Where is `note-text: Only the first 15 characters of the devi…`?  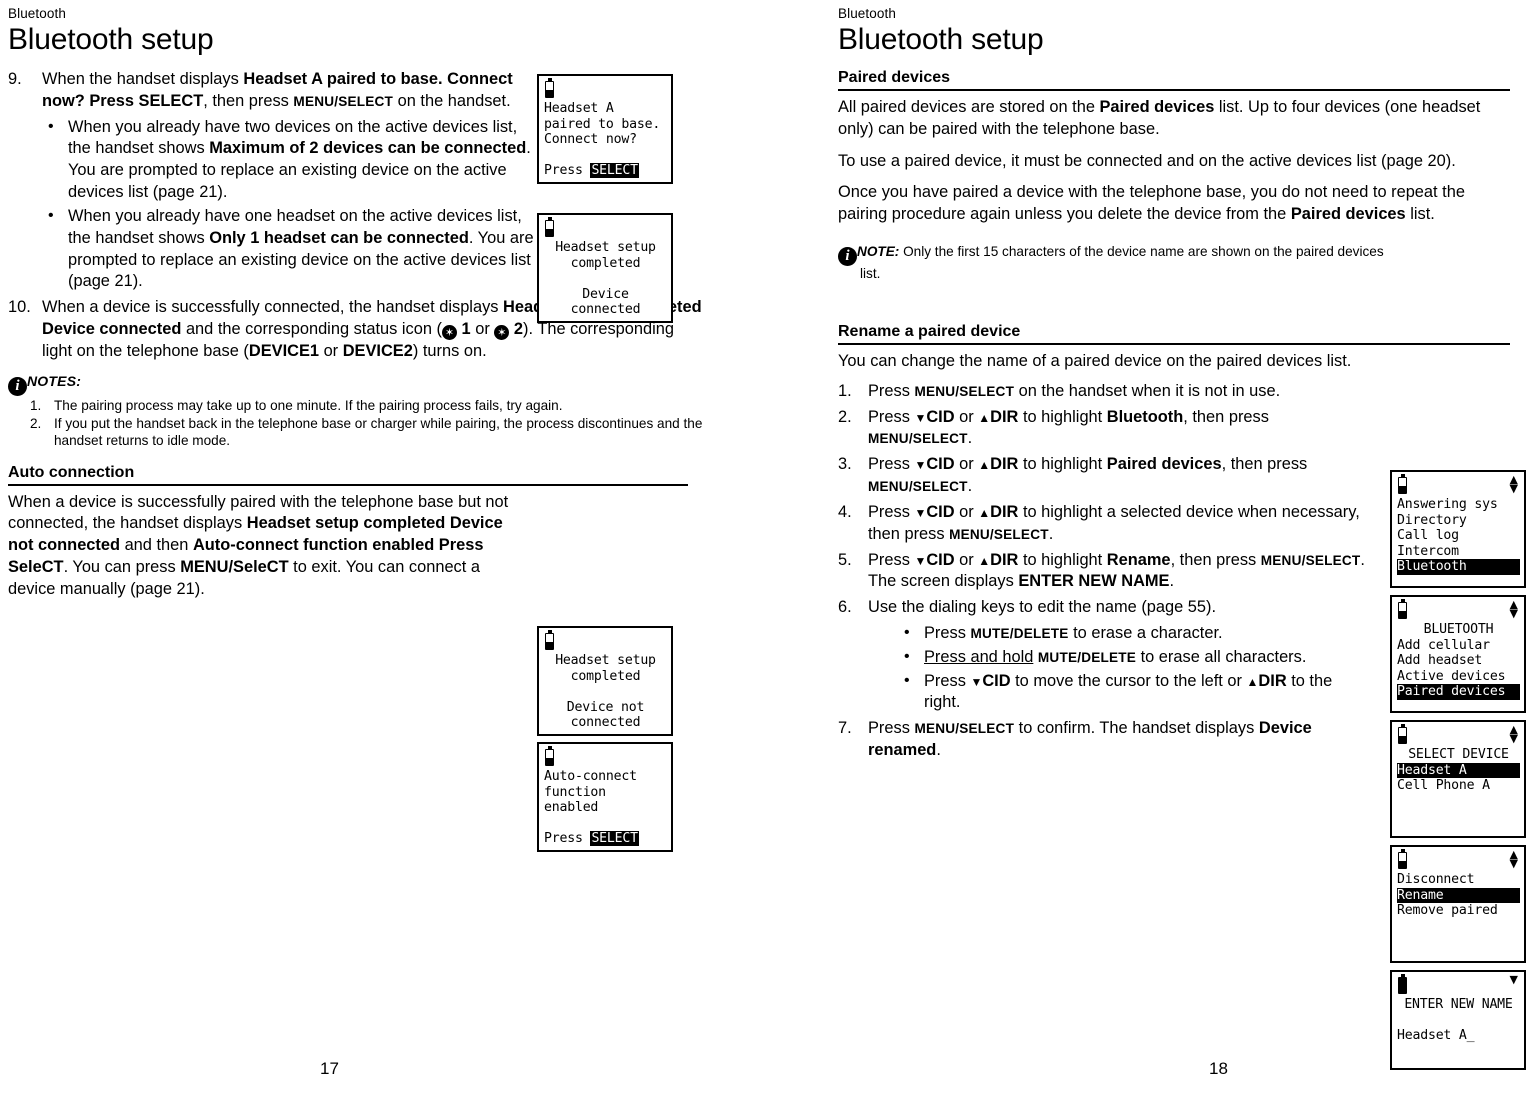
note-text: Only the first 15 characters of the devi… is located at coordinates (1143, 252).